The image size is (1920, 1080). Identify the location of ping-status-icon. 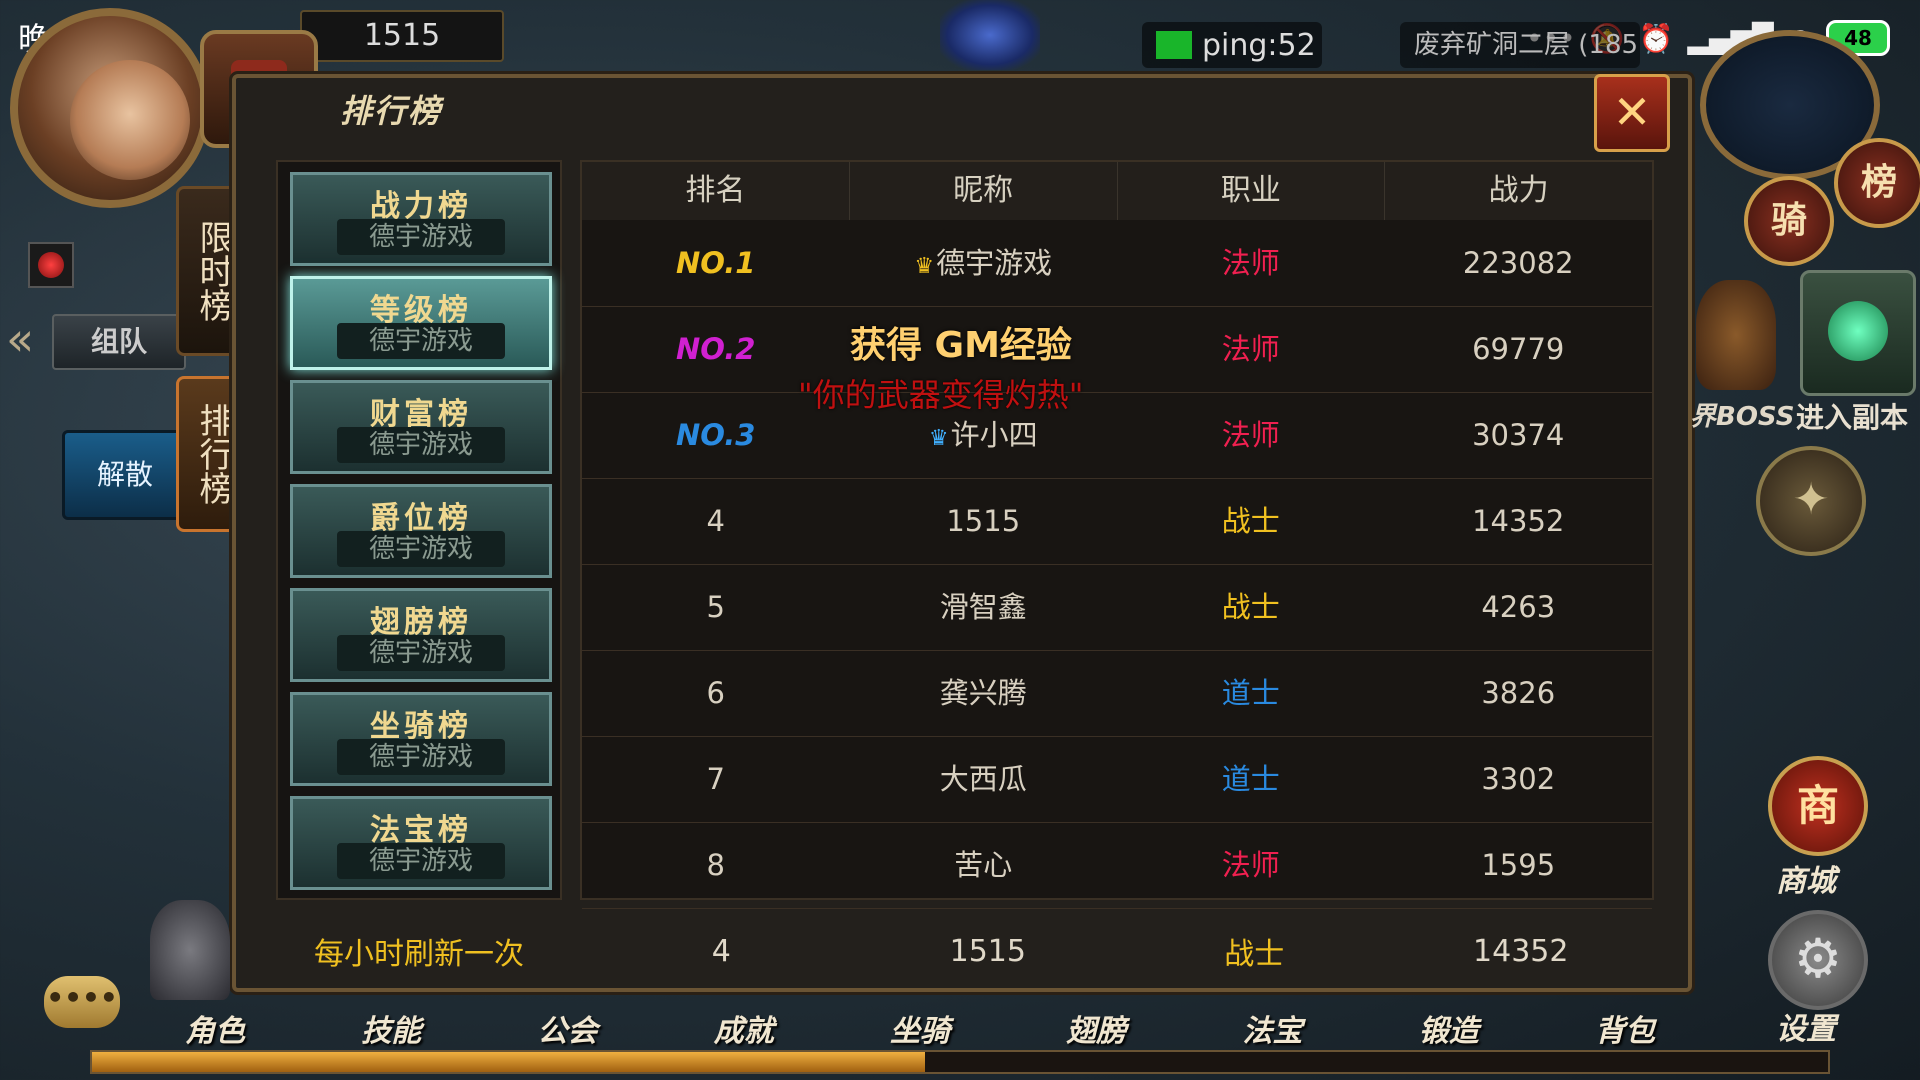
(1174, 45).